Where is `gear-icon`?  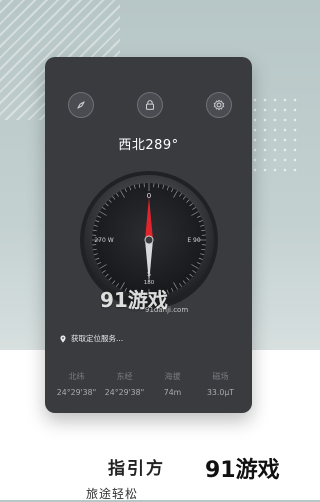 gear-icon is located at coordinates (219, 105).